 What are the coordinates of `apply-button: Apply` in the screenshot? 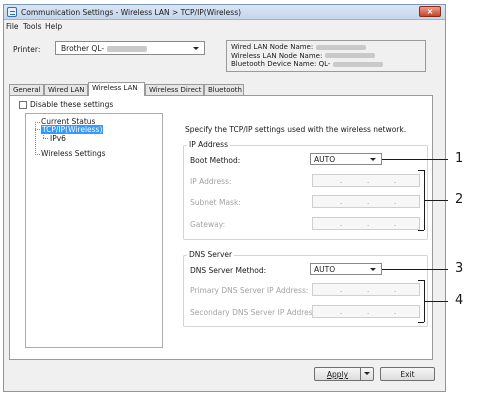 It's located at (344, 374).